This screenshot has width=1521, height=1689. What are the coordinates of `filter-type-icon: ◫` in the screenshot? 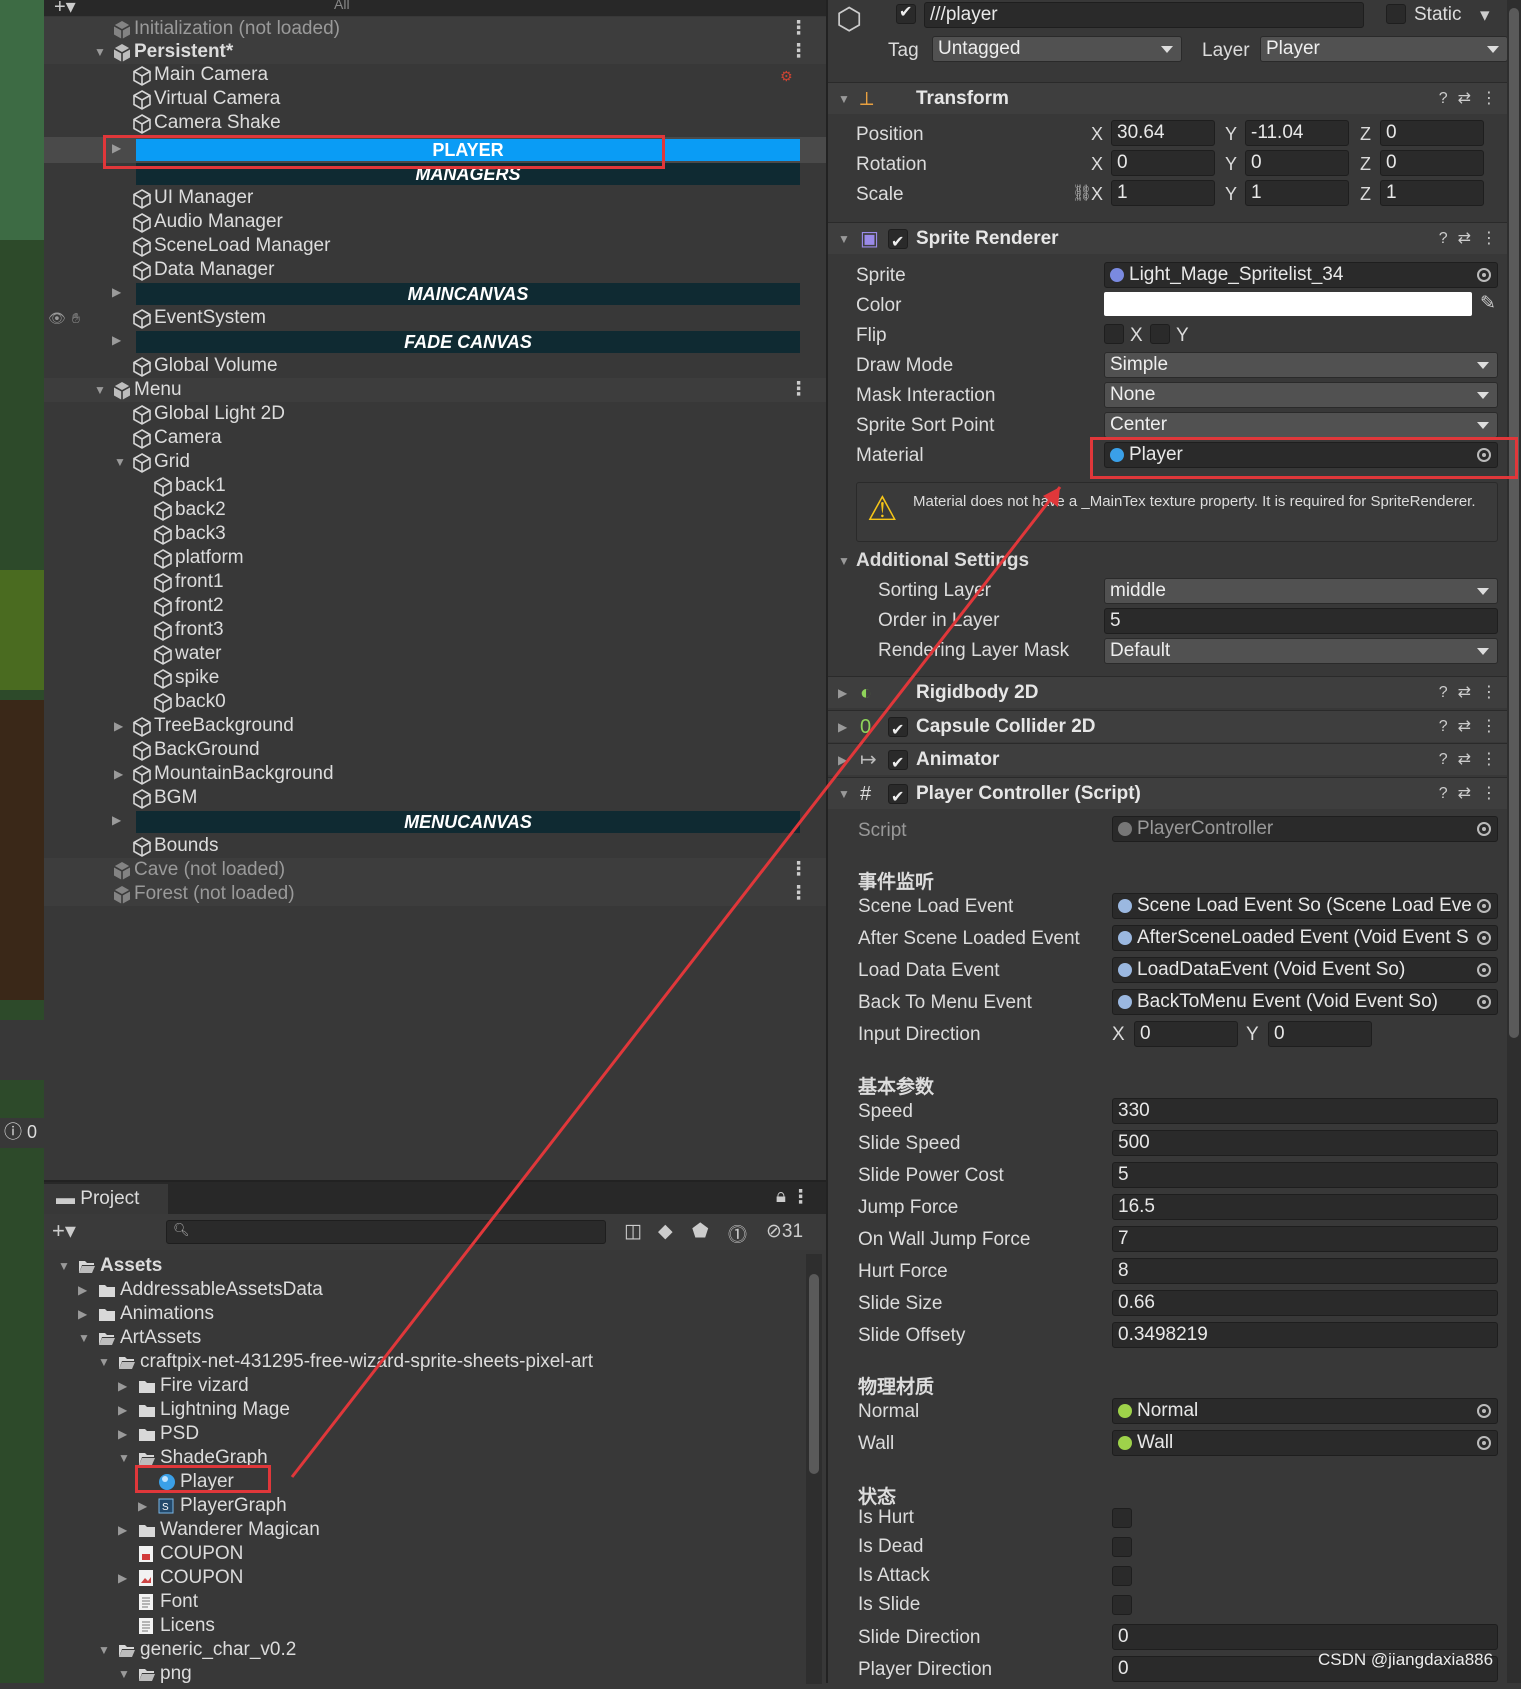 It's located at (633, 1231).